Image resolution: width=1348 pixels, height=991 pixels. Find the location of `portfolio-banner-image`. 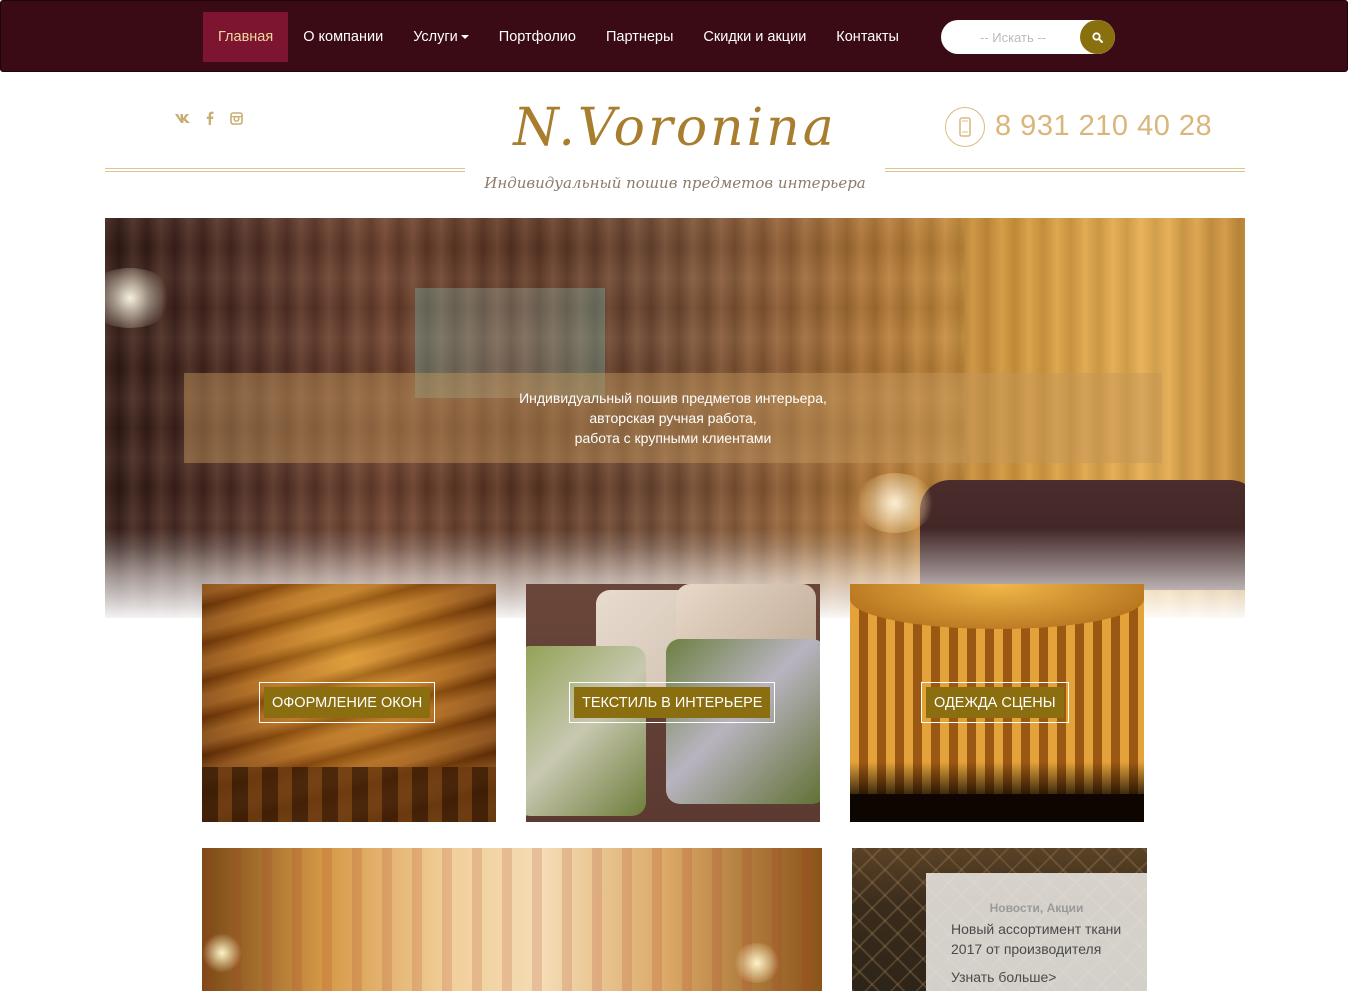

portfolio-banner-image is located at coordinates (512, 919).